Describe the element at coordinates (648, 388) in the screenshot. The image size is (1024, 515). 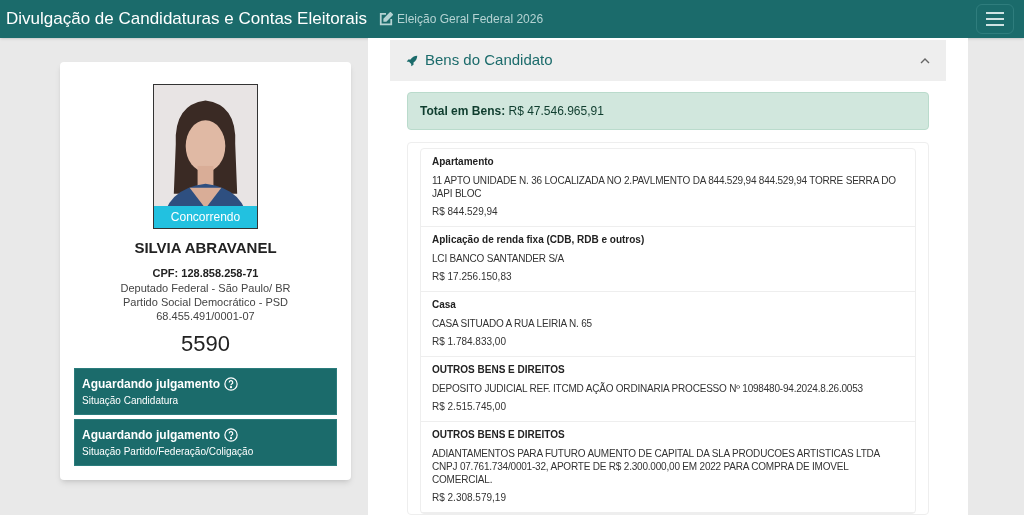
I see `asset-description: DEPOSITO JUDICIAL REF. ITCMD AÇÃO ORDINARIA PROCESSO Nº 1098480-94.2024.8.26.0053` at that location.